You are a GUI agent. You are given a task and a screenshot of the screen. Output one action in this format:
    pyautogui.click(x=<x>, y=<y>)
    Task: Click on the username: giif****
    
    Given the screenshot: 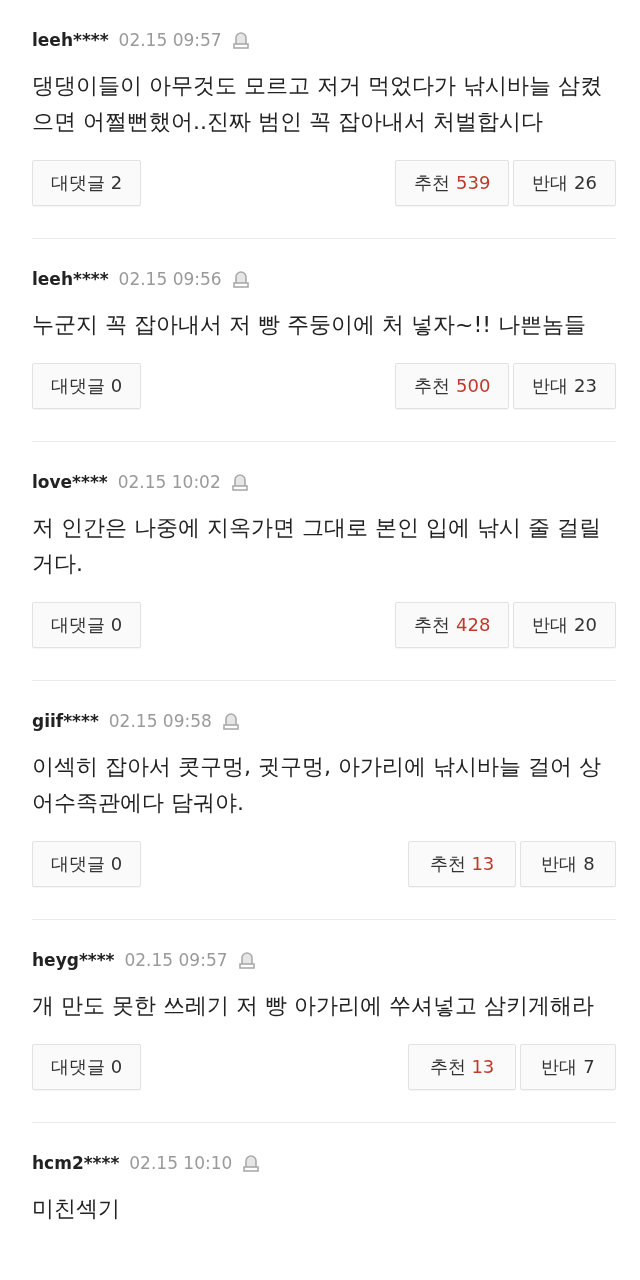 What is the action you would take?
    pyautogui.click(x=65, y=721)
    